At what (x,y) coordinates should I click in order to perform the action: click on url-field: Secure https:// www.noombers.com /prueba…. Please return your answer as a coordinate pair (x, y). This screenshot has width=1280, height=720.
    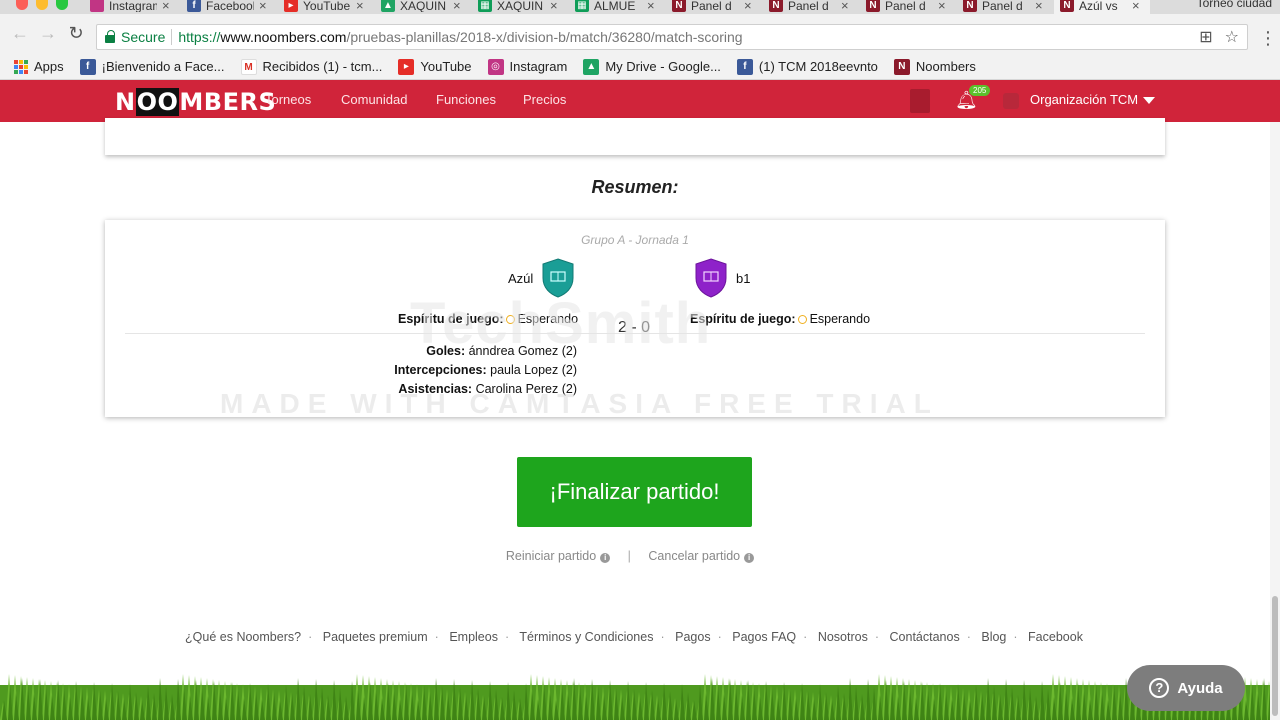
    Looking at the image, I should click on (686, 37).